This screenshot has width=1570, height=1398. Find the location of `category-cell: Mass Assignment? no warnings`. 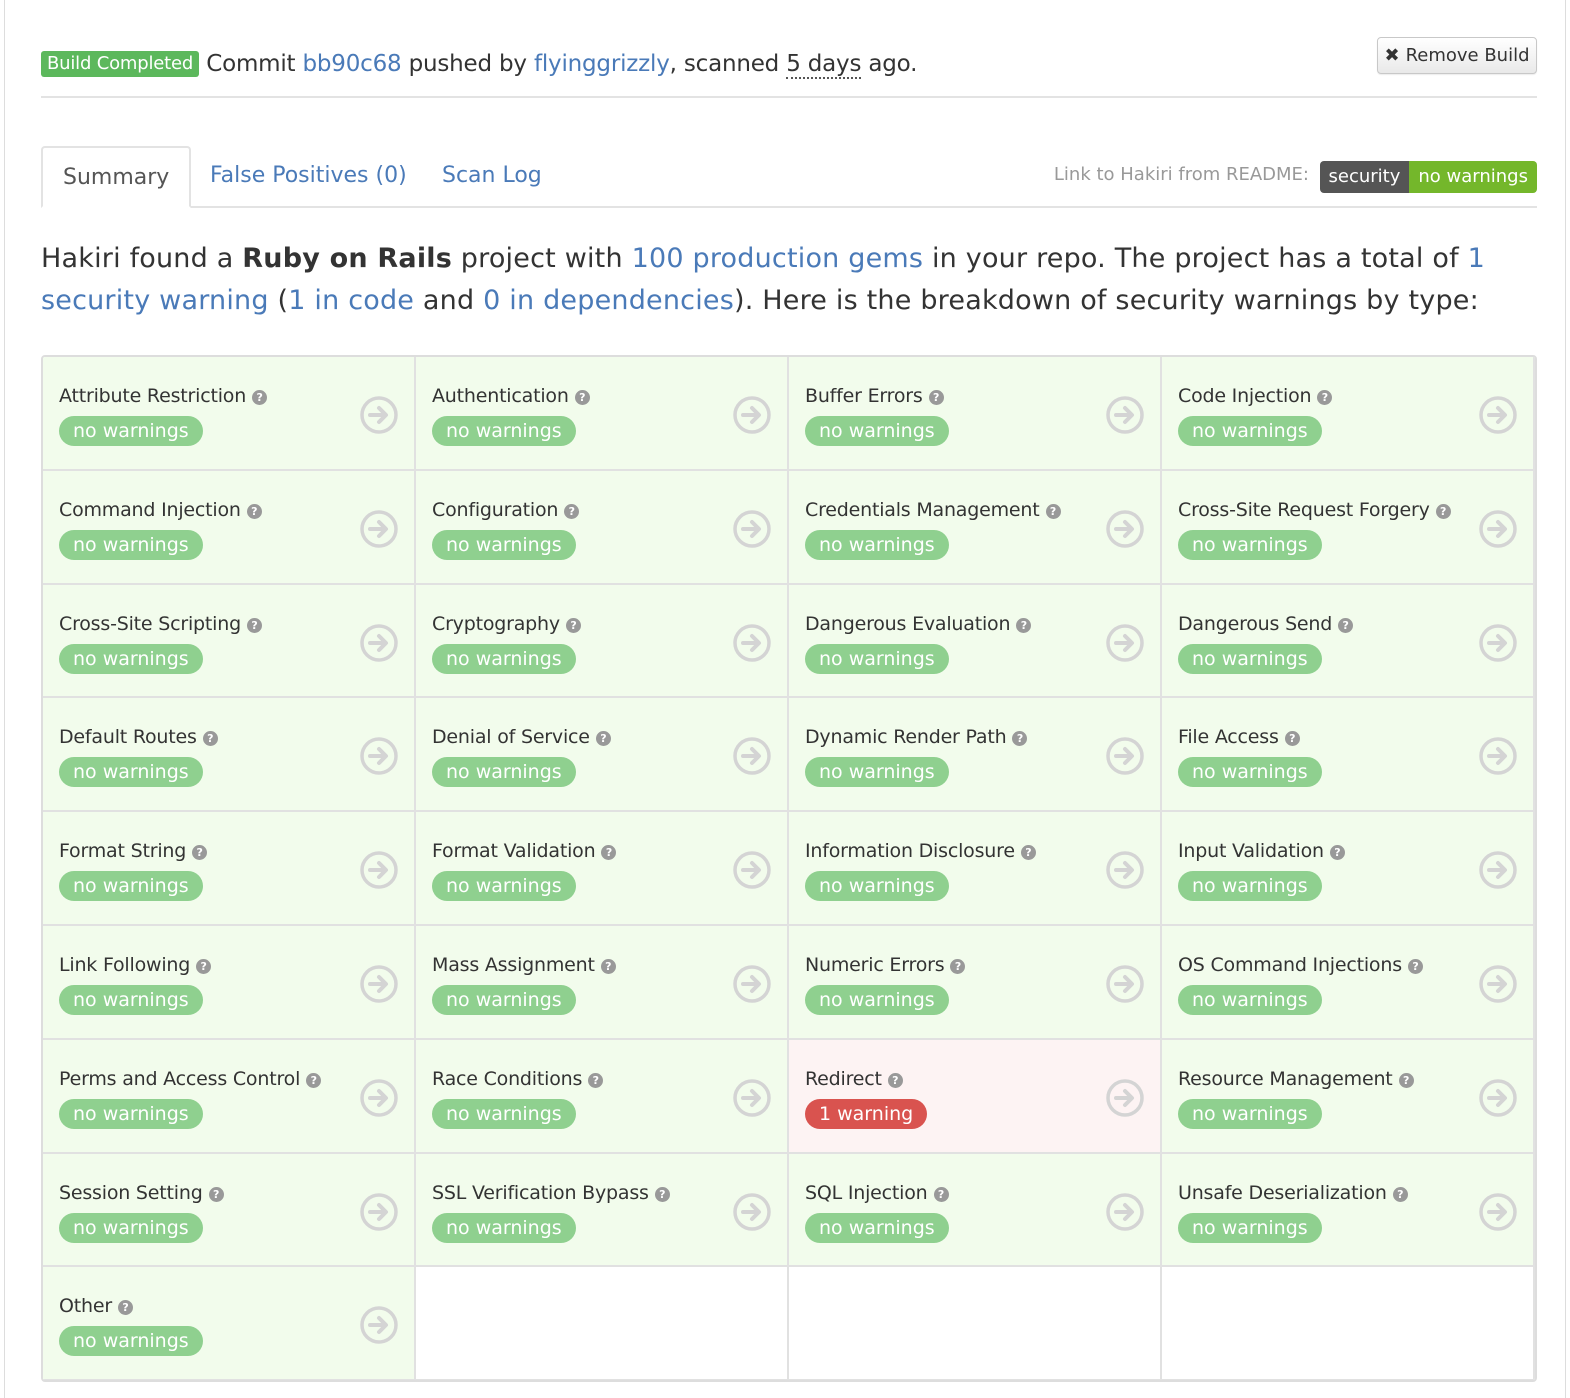

category-cell: Mass Assignment? no warnings is located at coordinates (602, 982).